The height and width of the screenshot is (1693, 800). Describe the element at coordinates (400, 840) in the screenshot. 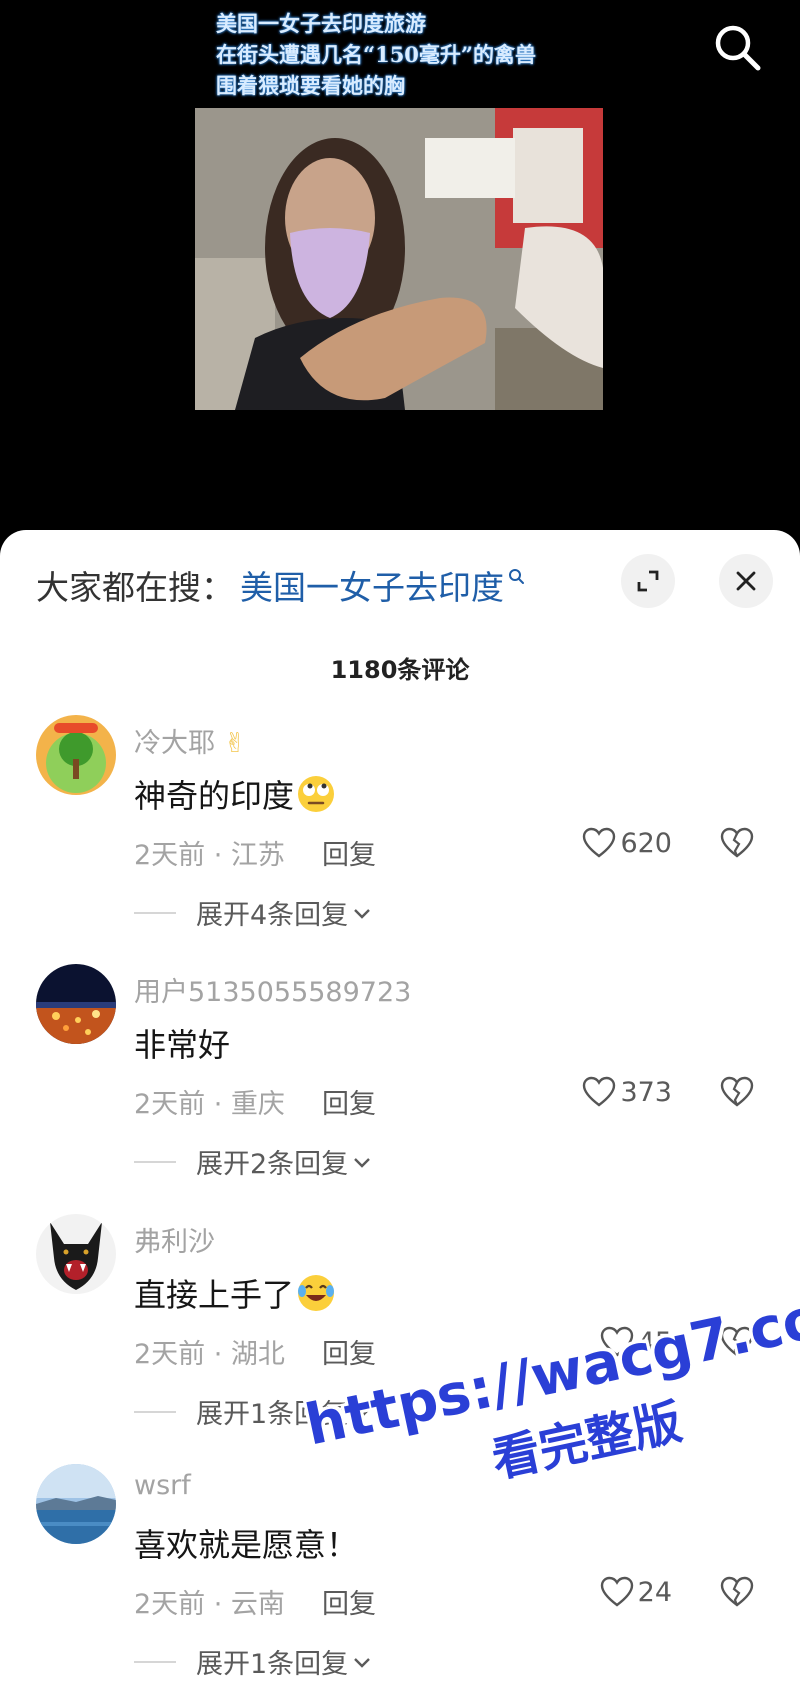

I see `comment-item: 冷大耶 ✌ 神奇的印度 2天前 · 江苏 回复 620 展开4条回复` at that location.